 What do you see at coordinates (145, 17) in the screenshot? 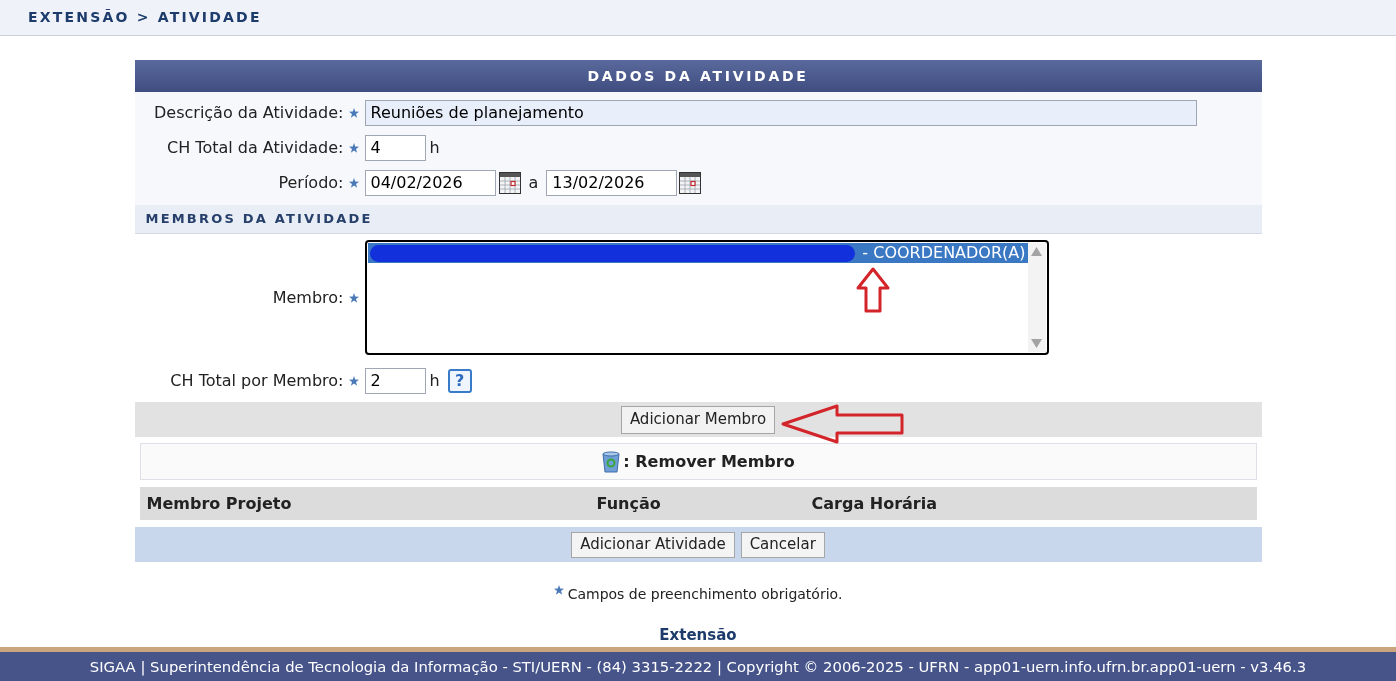
I see `breadcrumb: EXTENSÃO > ATIVIDADE` at bounding box center [145, 17].